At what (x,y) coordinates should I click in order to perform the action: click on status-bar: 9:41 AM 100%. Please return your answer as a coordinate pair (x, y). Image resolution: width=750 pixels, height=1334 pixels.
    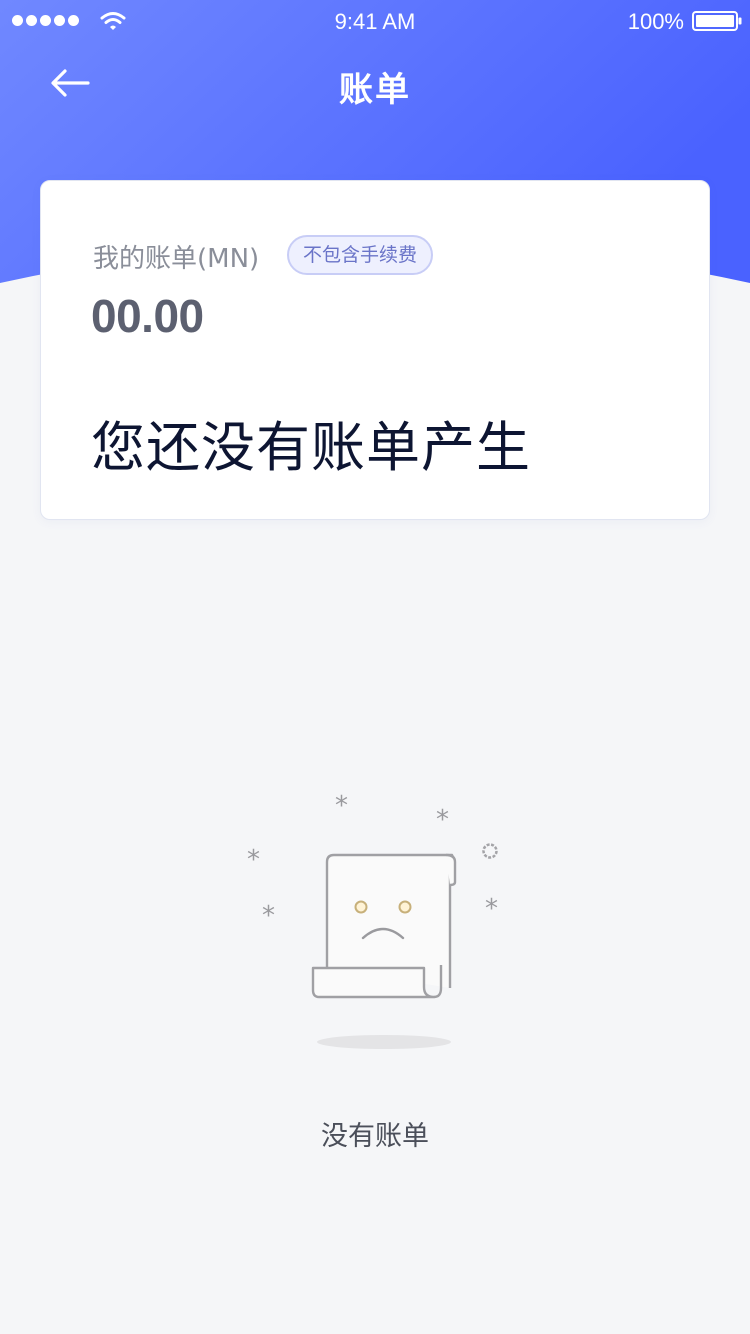
    Looking at the image, I should click on (375, 22).